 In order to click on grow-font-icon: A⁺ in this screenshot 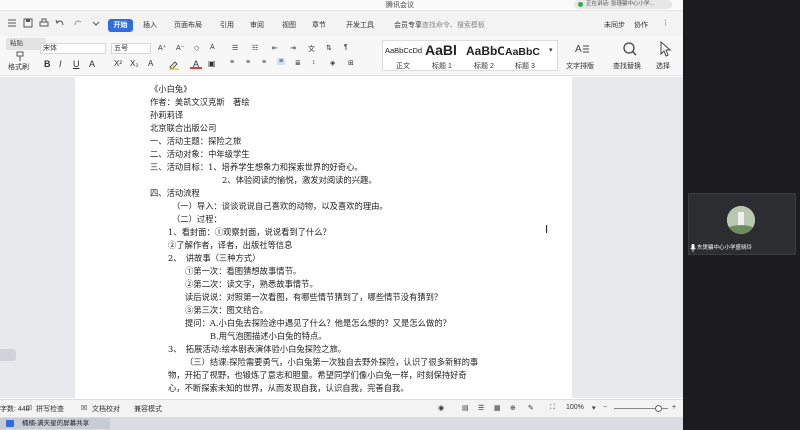, I will do `click(162, 48)`.